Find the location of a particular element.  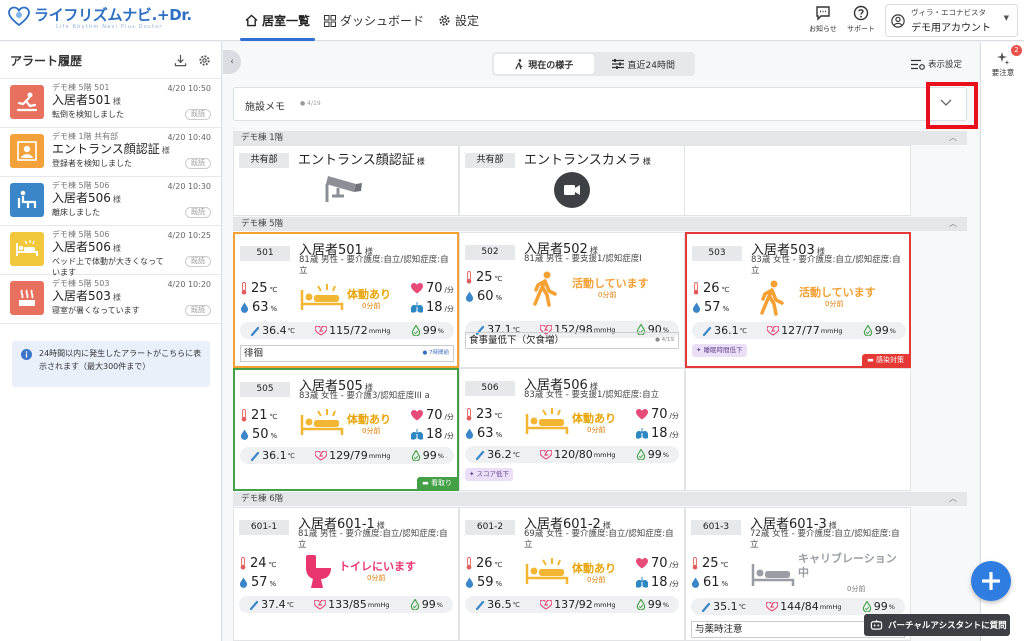

facility-memo: 施設メモ ● 4/19 is located at coordinates (600, 104).